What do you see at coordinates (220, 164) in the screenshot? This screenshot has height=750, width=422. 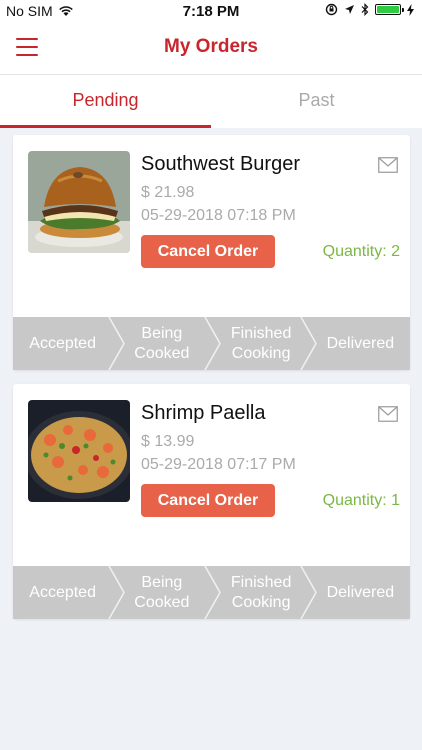 I see `item-name: Southwest Burger` at bounding box center [220, 164].